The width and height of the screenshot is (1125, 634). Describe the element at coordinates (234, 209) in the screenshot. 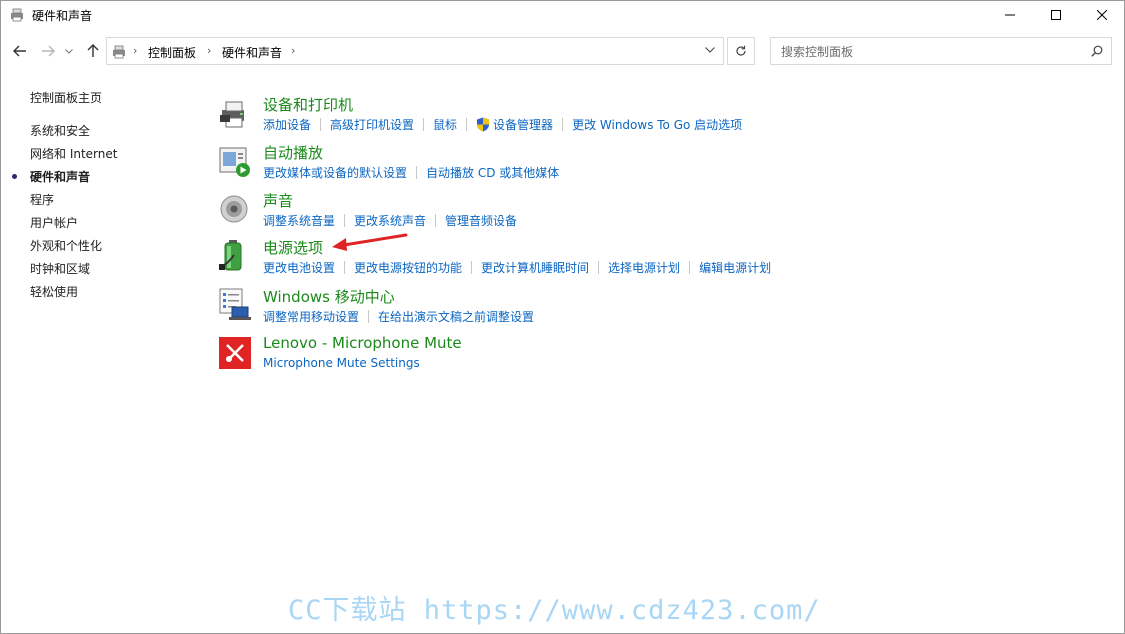

I see `speaker-icon` at that location.